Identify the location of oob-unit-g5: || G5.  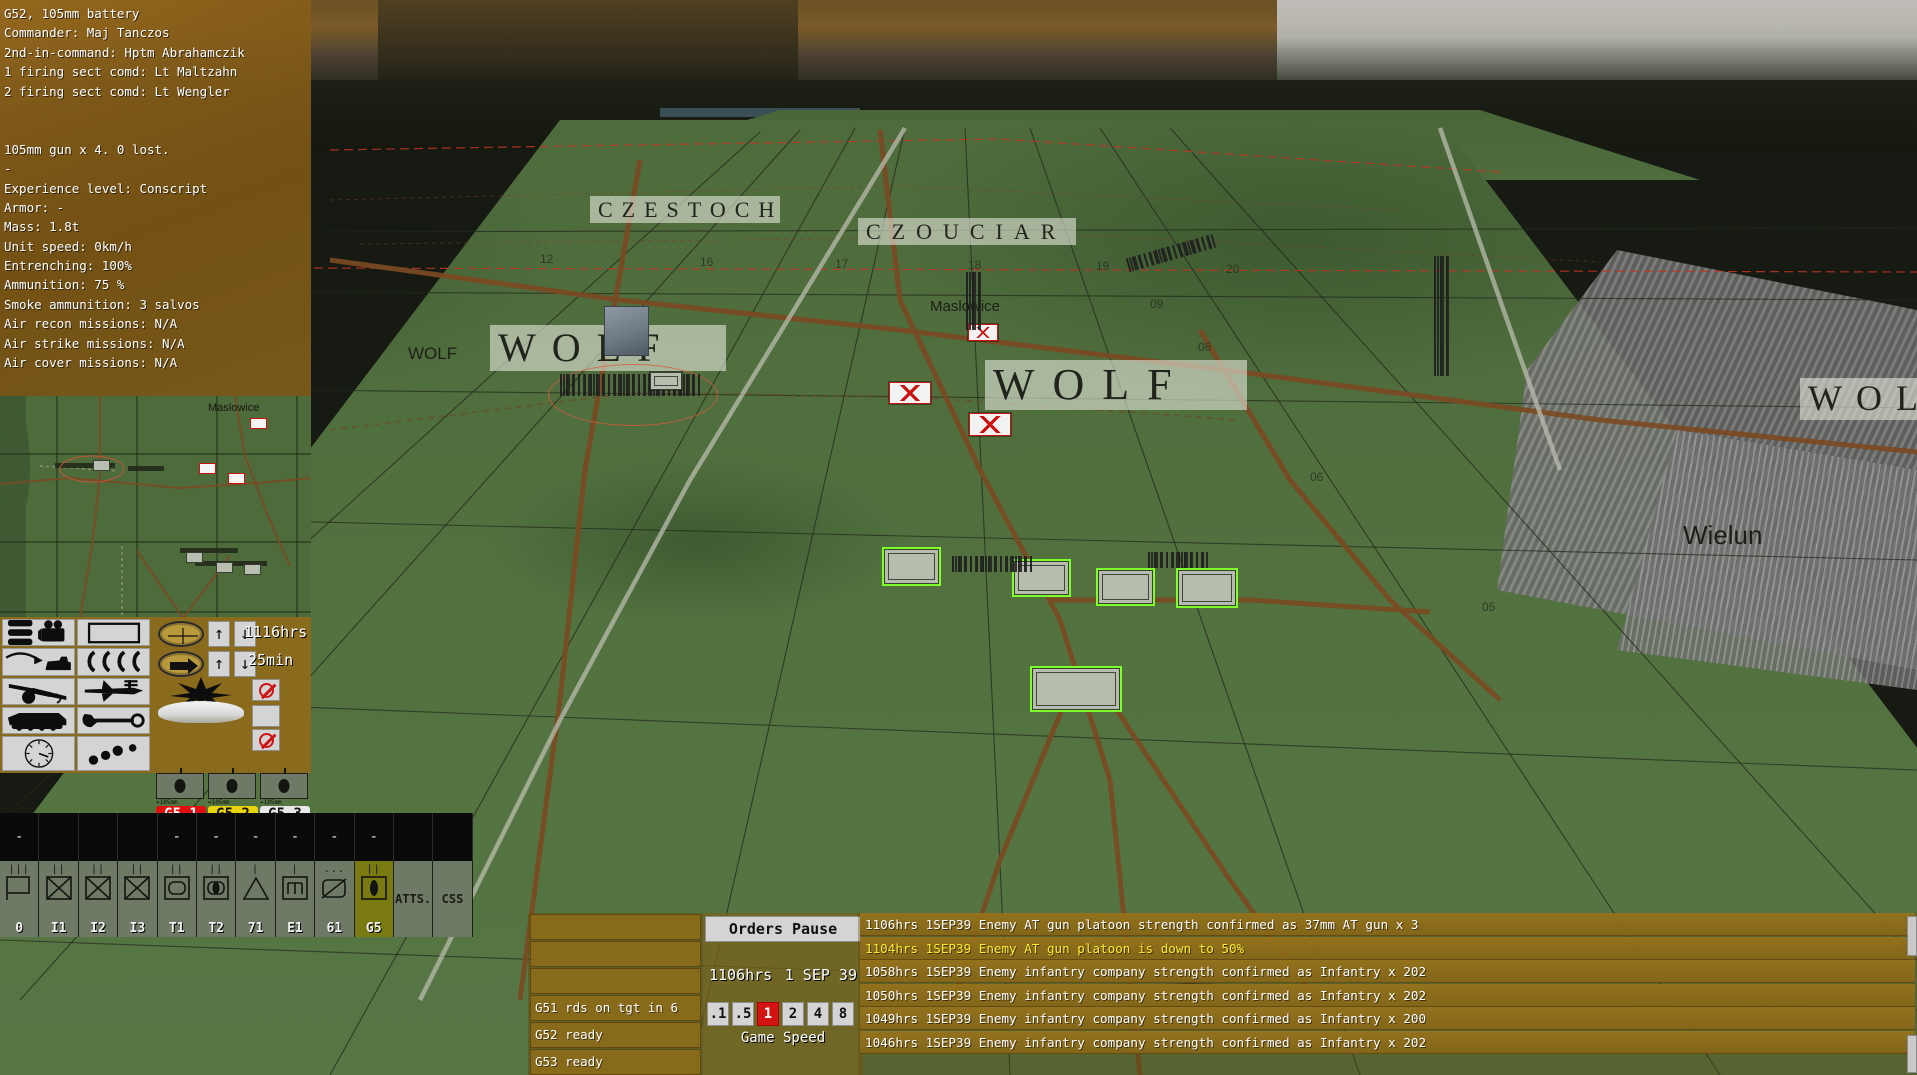
(374, 899).